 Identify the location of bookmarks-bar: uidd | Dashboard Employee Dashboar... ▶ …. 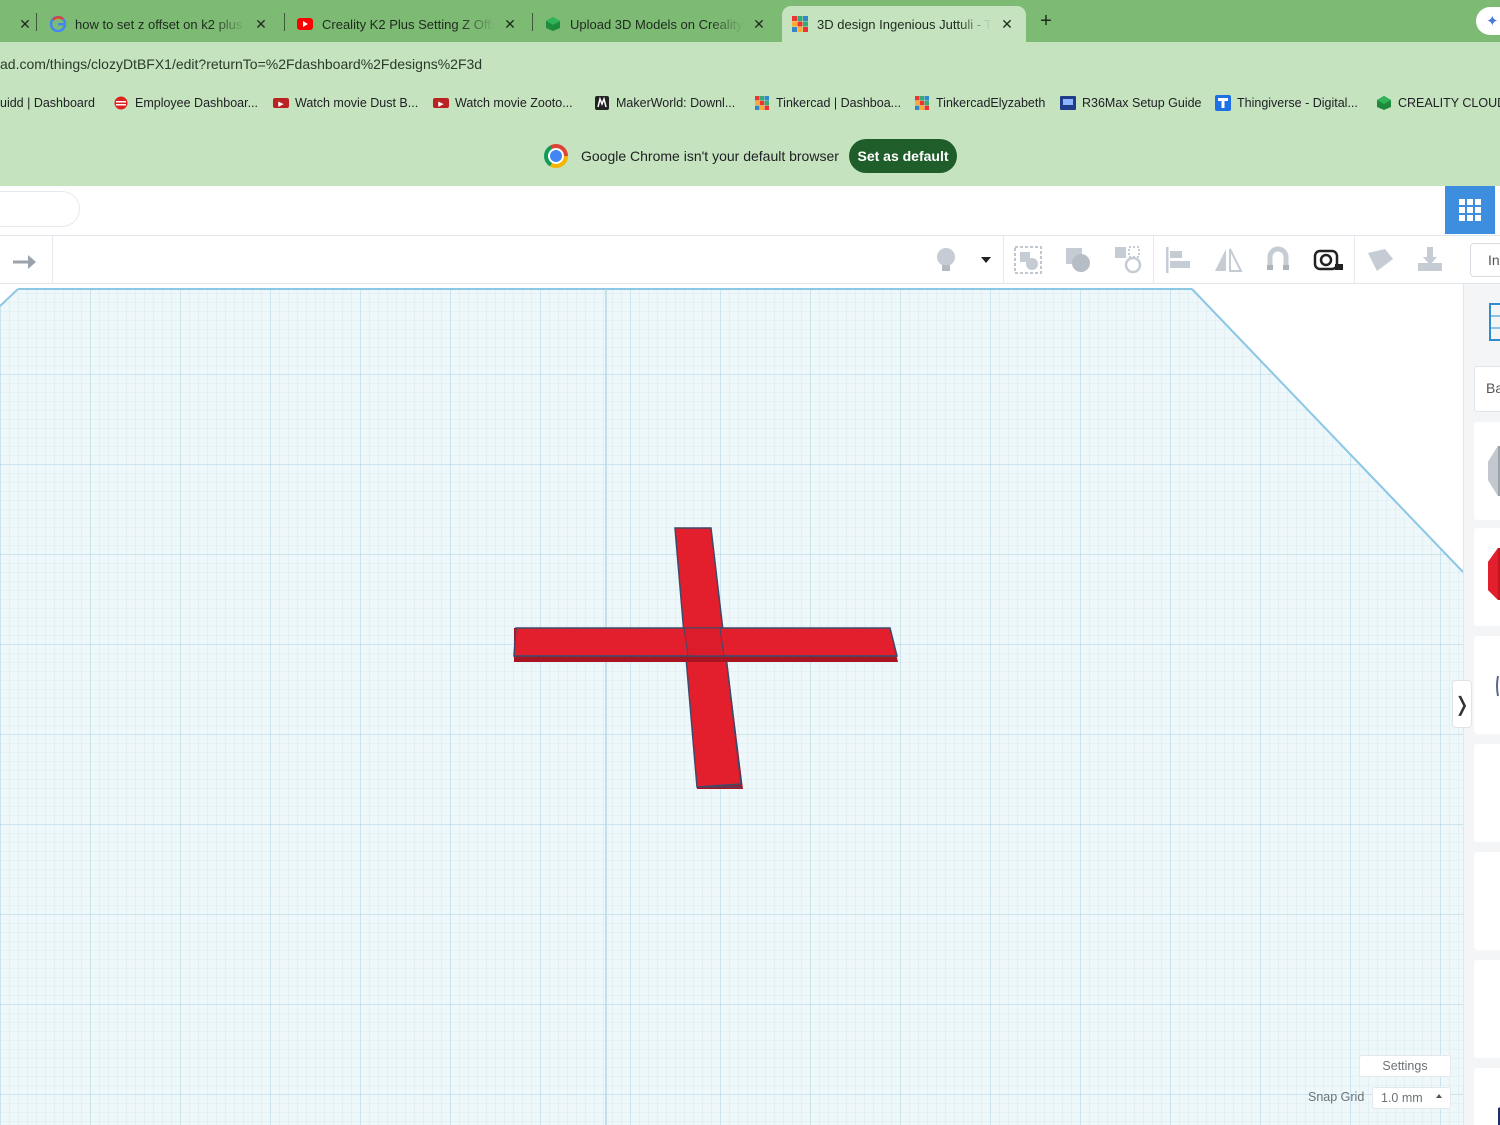
(750, 104).